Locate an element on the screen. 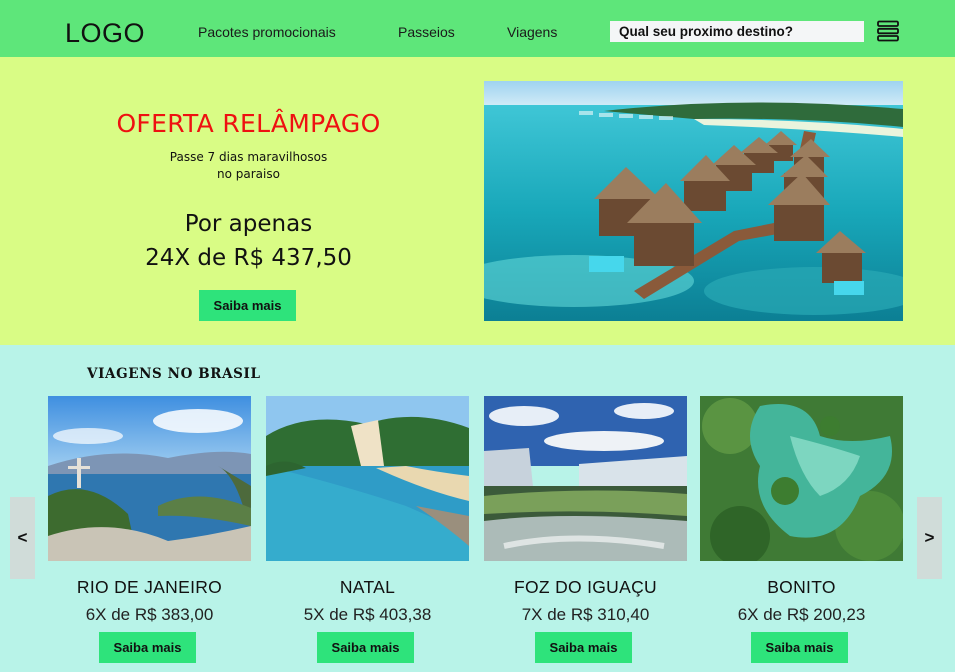  card-title: FOZ DO IGUAÇU is located at coordinates (585, 587).